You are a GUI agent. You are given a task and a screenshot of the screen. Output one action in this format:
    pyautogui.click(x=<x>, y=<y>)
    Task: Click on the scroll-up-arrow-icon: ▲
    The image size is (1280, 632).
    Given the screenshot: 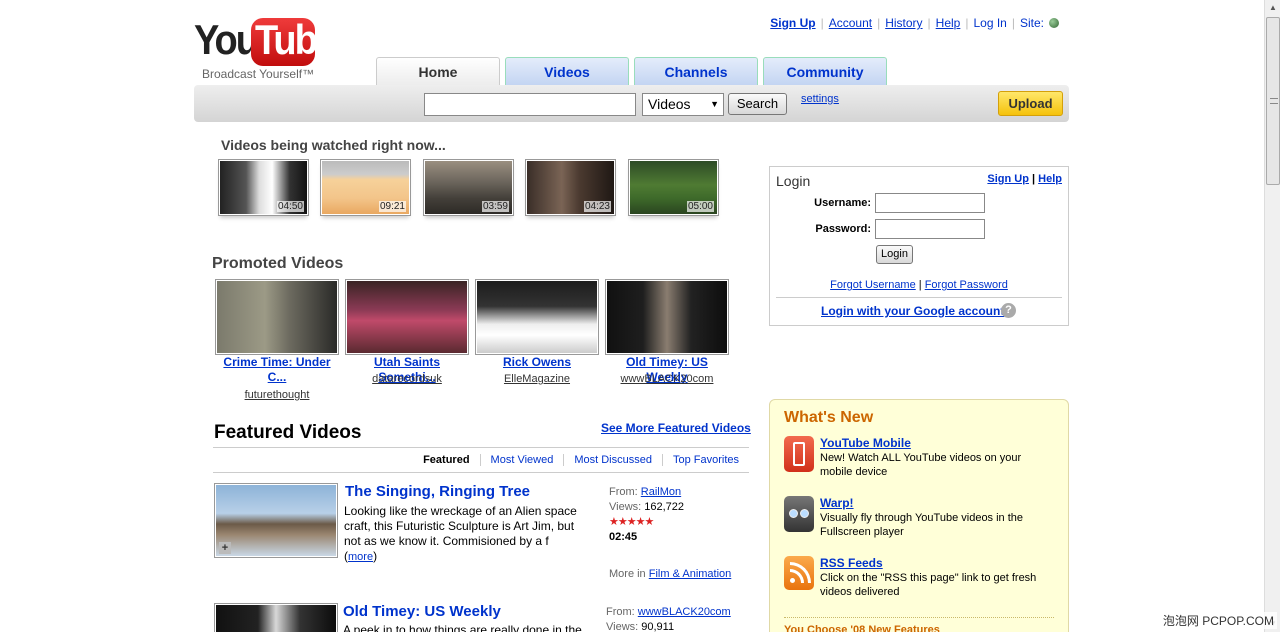 What is the action you would take?
    pyautogui.click(x=1272, y=8)
    